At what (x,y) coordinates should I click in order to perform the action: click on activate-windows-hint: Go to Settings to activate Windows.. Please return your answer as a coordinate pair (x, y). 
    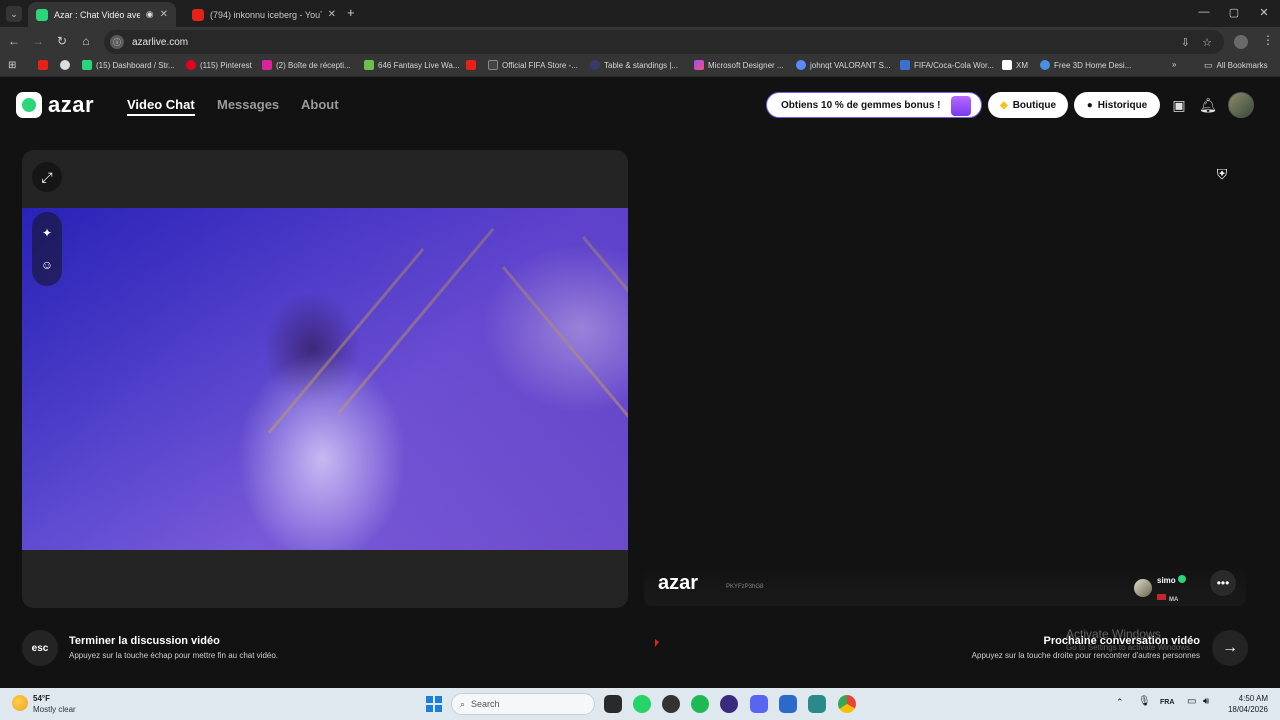
    Looking at the image, I should click on (1129, 647).